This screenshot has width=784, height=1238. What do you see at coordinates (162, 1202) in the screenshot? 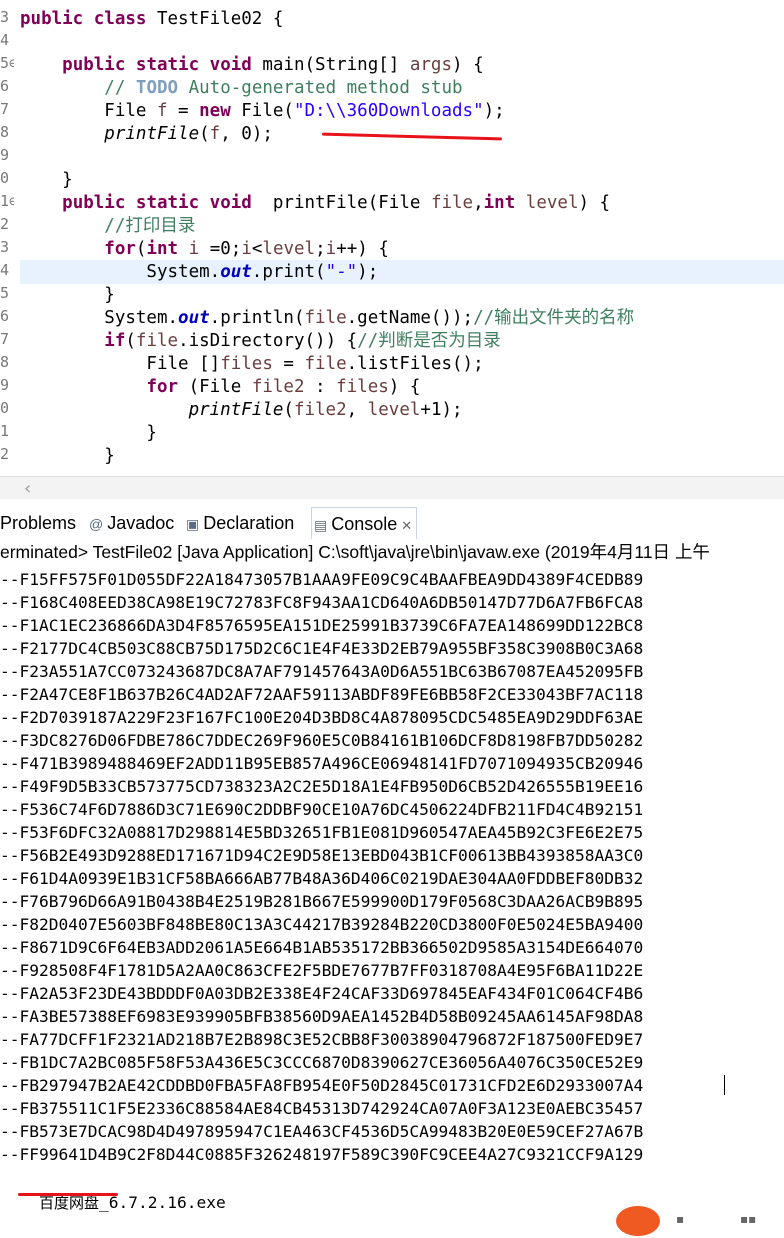
I see `exe-rest-text: _6.7.2.16.exe` at bounding box center [162, 1202].